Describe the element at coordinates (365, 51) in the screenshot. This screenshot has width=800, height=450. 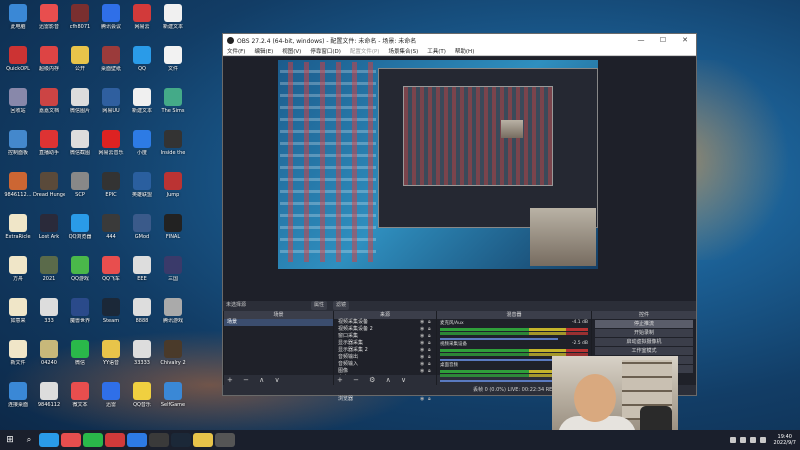
I see `menu-item: 配置文件(P)` at that location.